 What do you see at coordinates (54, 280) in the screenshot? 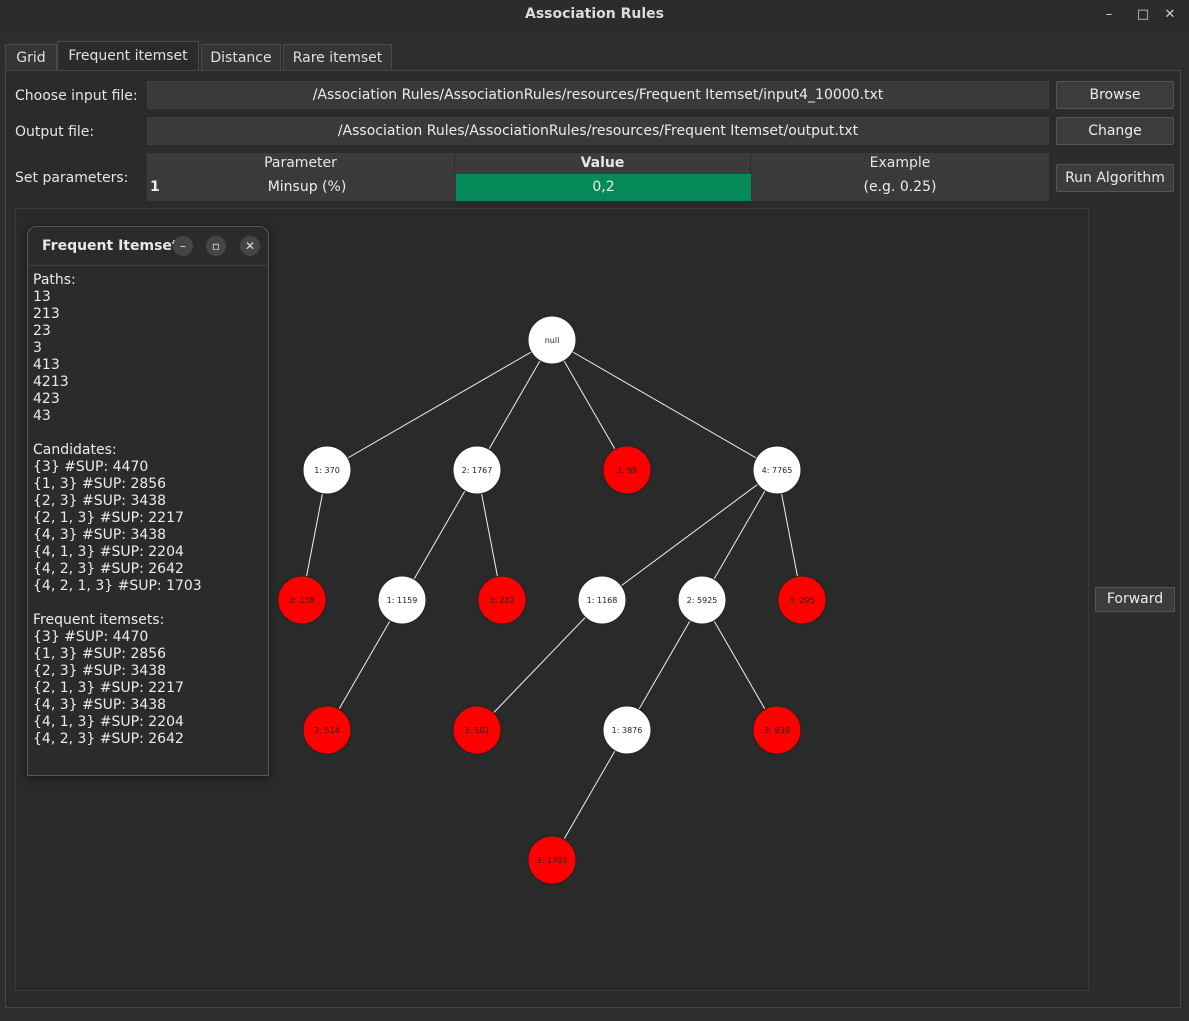
I see `paths-heading: Paths:` at bounding box center [54, 280].